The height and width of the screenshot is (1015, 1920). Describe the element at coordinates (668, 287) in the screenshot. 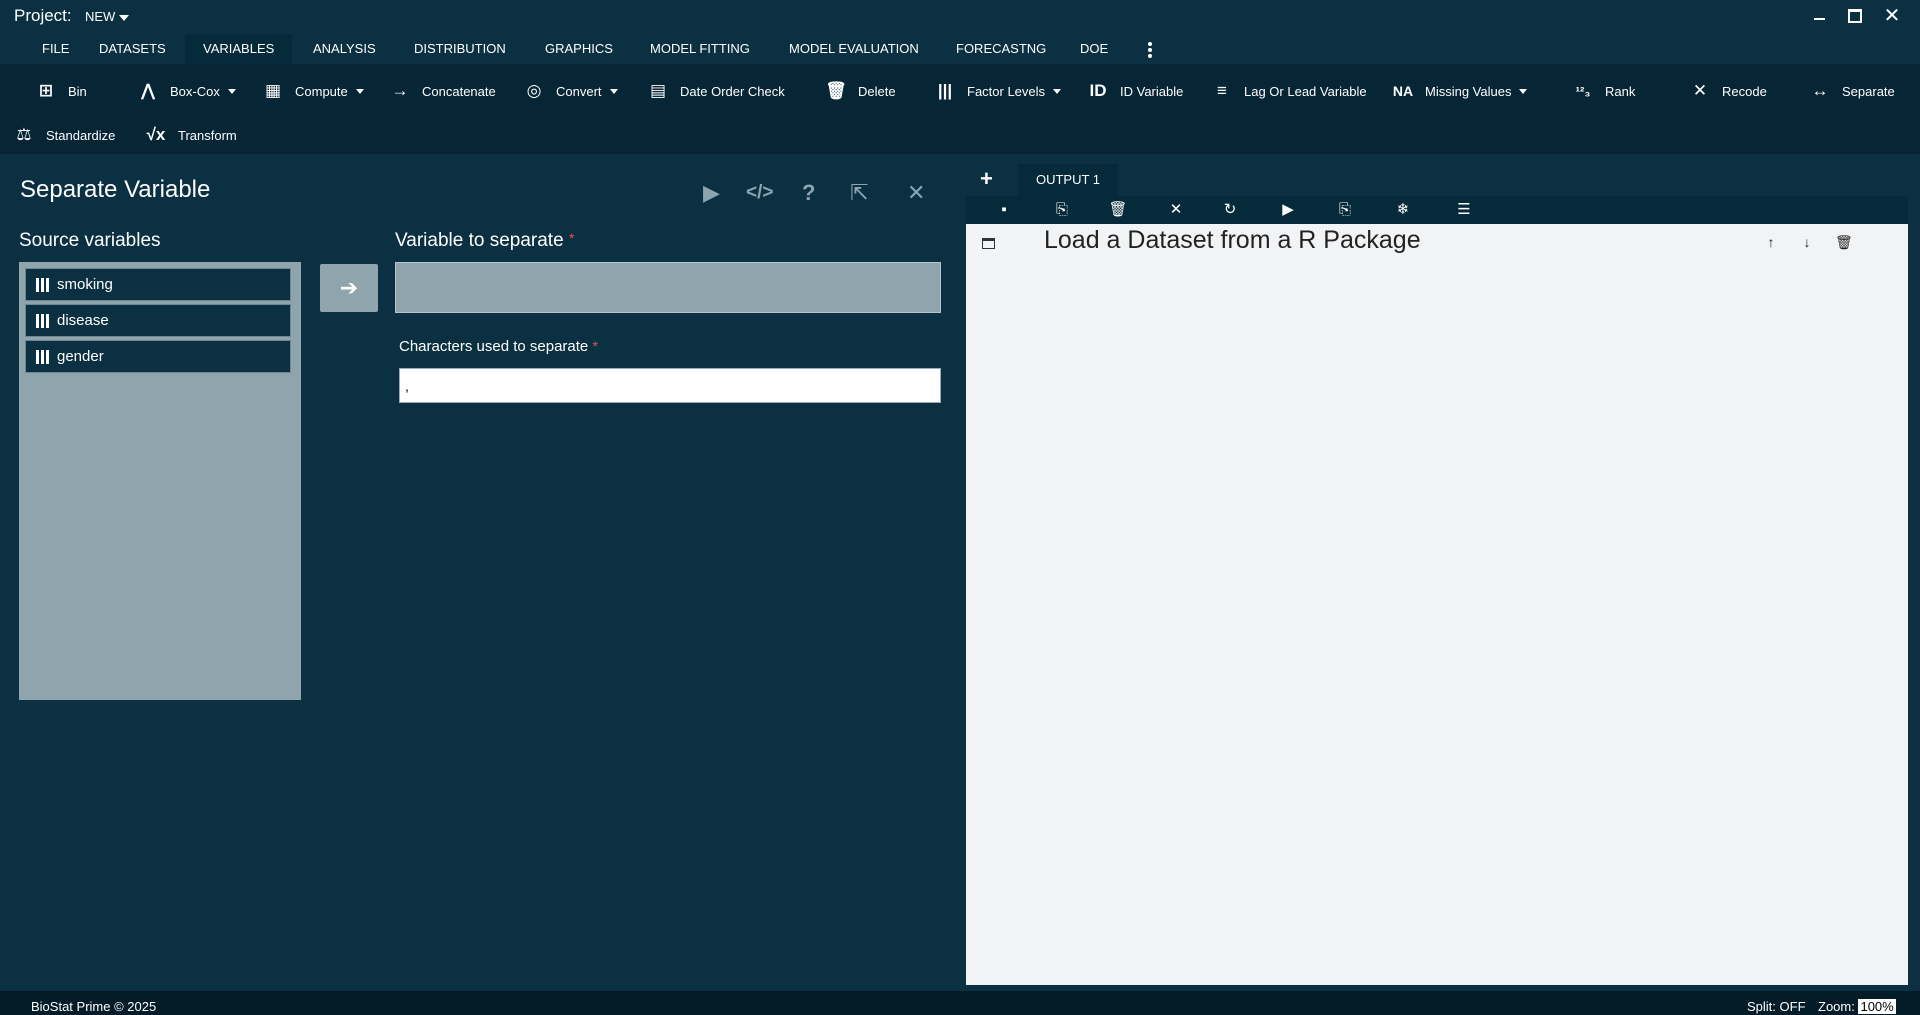

I see `variable-to-separate-dropzone` at that location.